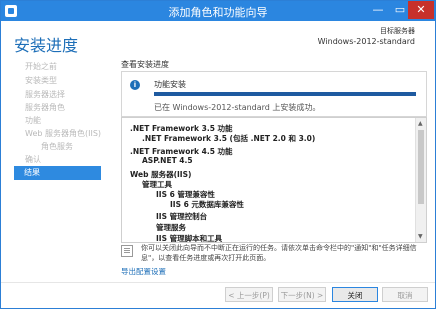 The width and height of the screenshot is (436, 309). What do you see at coordinates (421, 167) in the screenshot?
I see `scroll-thumb` at bounding box center [421, 167].